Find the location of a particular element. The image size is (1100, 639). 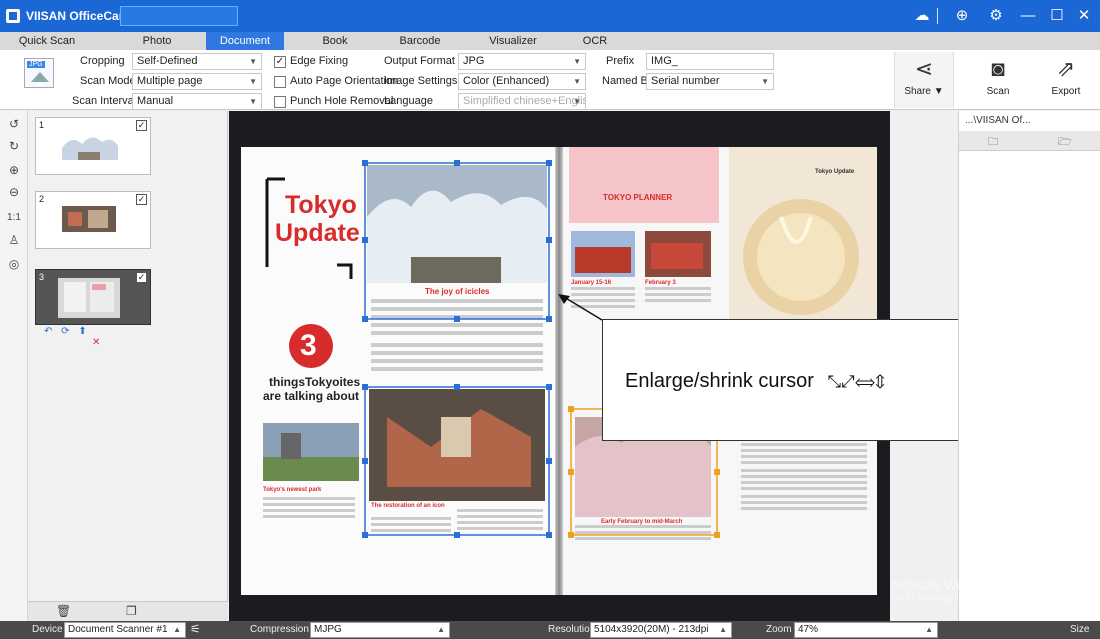

settings-circle-icon: ◎ is located at coordinates (14, 264).